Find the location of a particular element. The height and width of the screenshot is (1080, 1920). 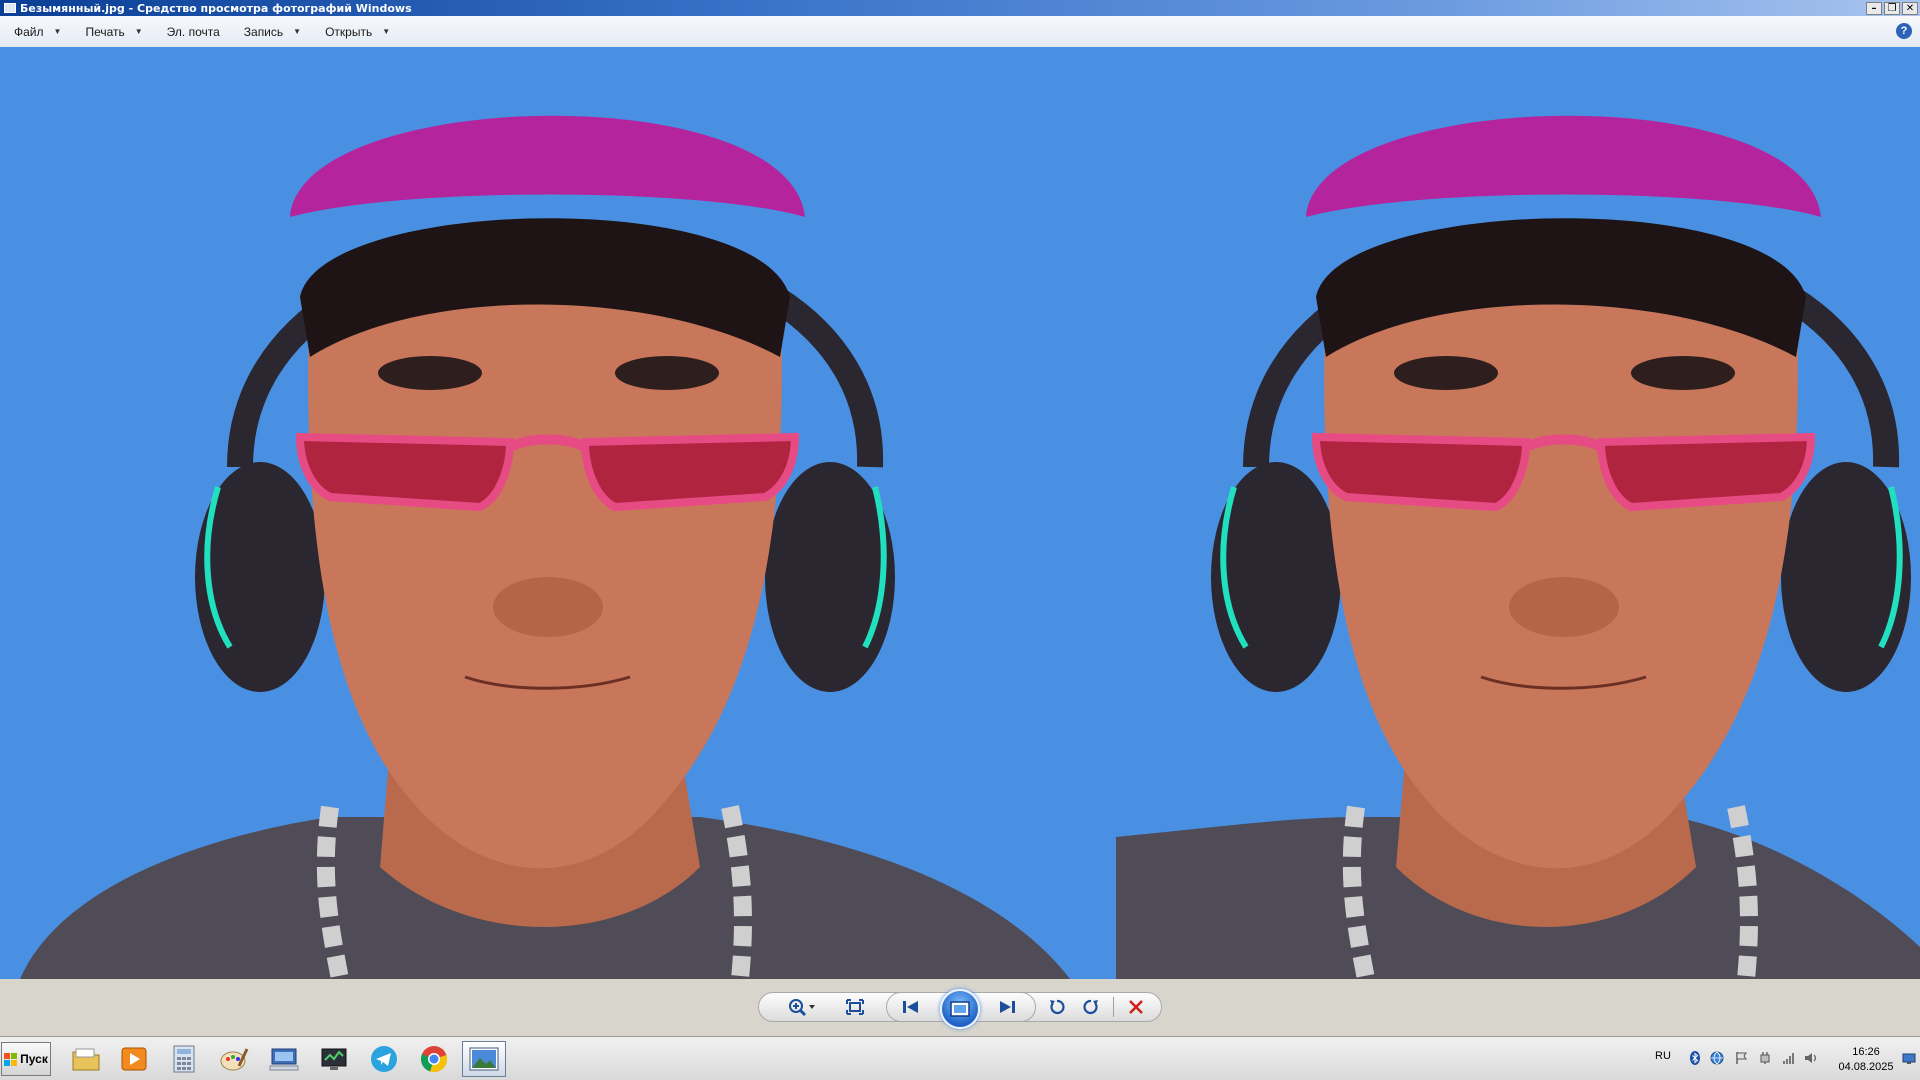

menu-email: Эл. почта is located at coordinates (191, 32).